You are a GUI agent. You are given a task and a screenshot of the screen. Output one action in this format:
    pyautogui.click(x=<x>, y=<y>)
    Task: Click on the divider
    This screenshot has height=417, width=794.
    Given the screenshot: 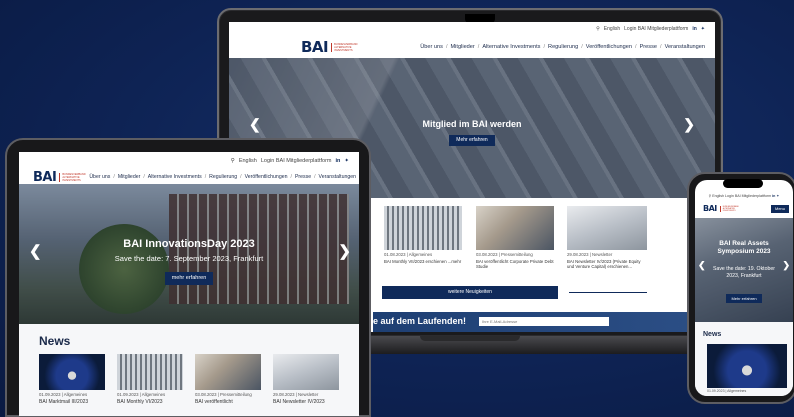 What is the action you would take?
    pyautogui.click(x=608, y=292)
    